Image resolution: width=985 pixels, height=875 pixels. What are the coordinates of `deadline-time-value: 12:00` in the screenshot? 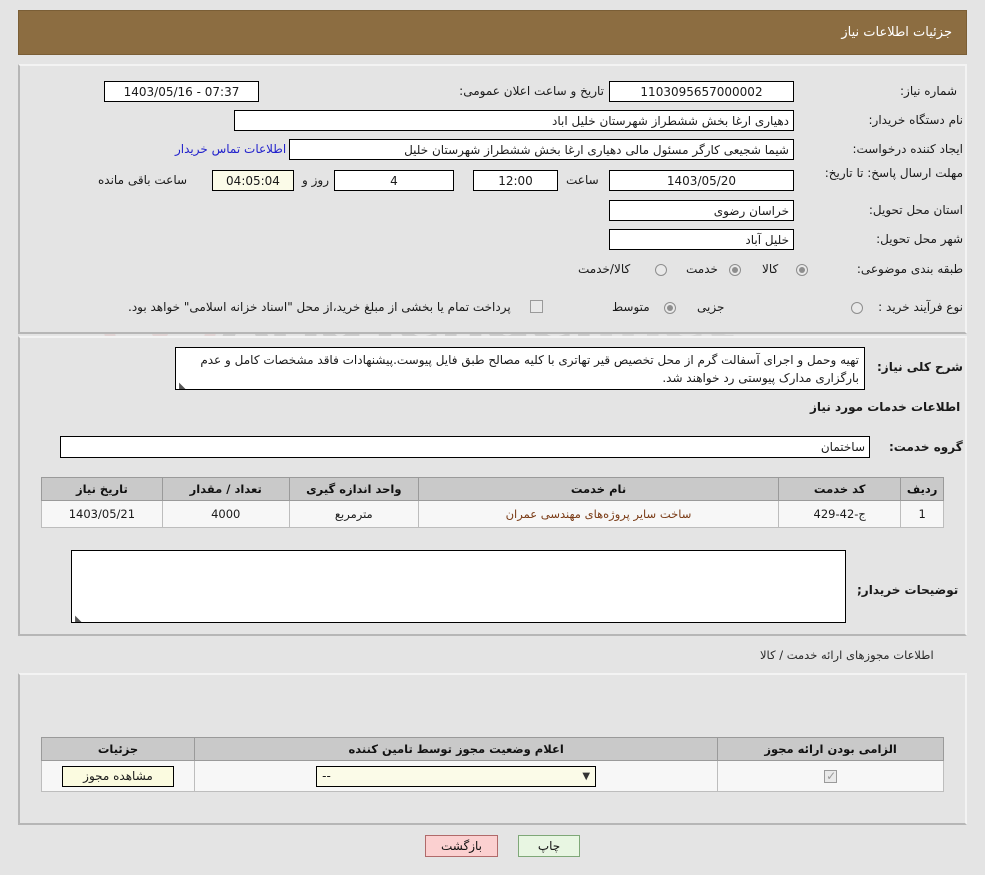 It's located at (515, 180).